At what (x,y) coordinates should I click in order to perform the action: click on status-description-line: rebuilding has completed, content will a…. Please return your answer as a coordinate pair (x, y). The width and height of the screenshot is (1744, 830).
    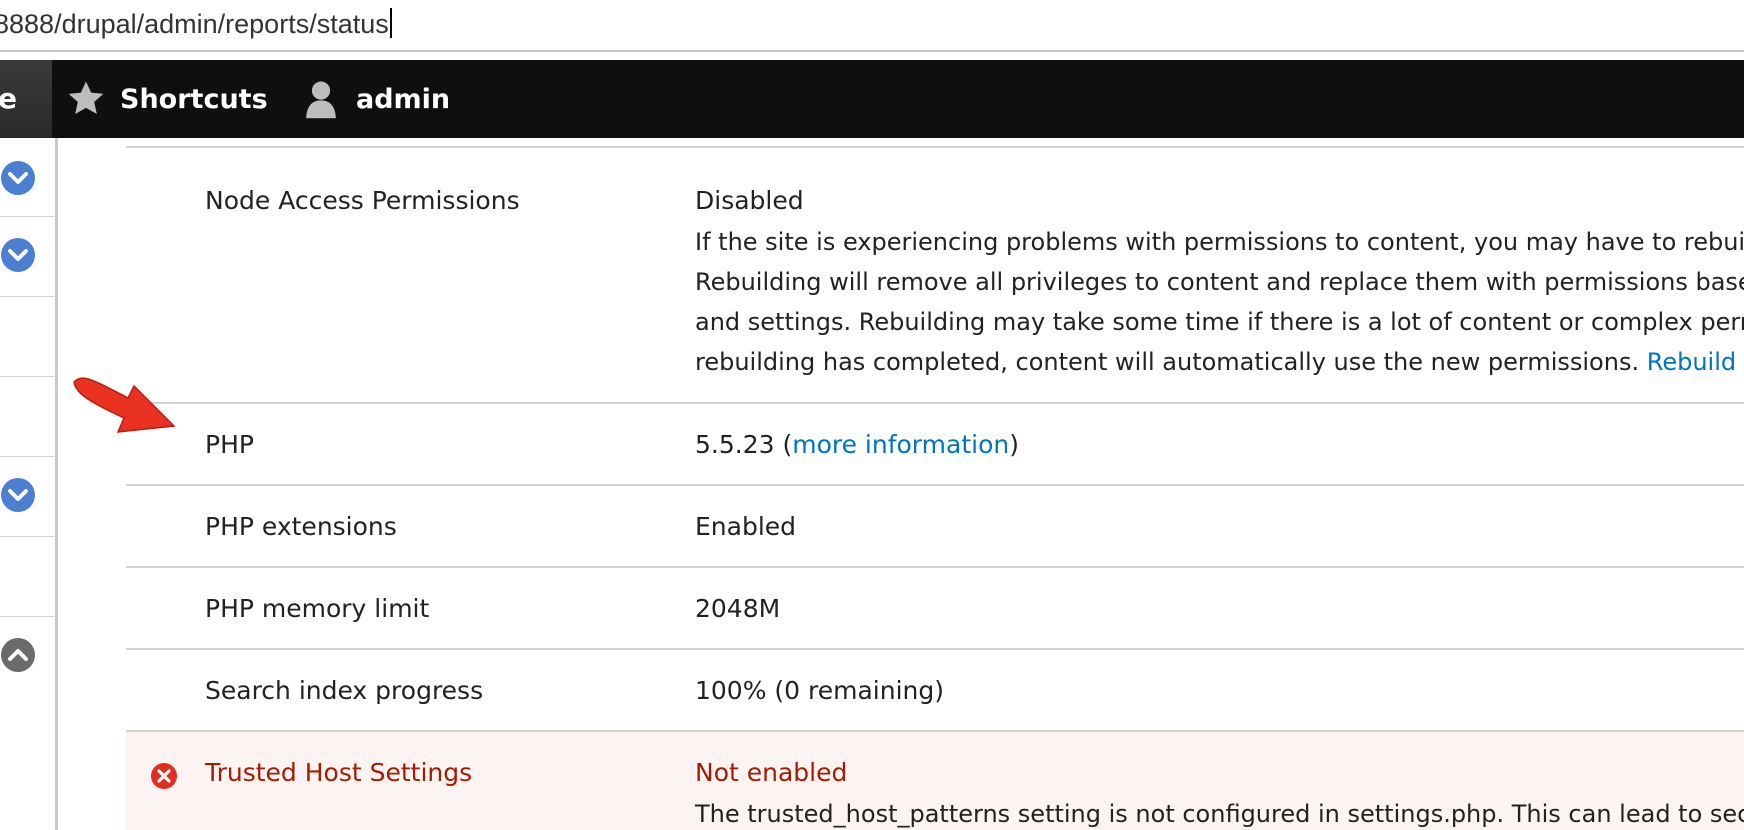
    Looking at the image, I should click on (1219, 362).